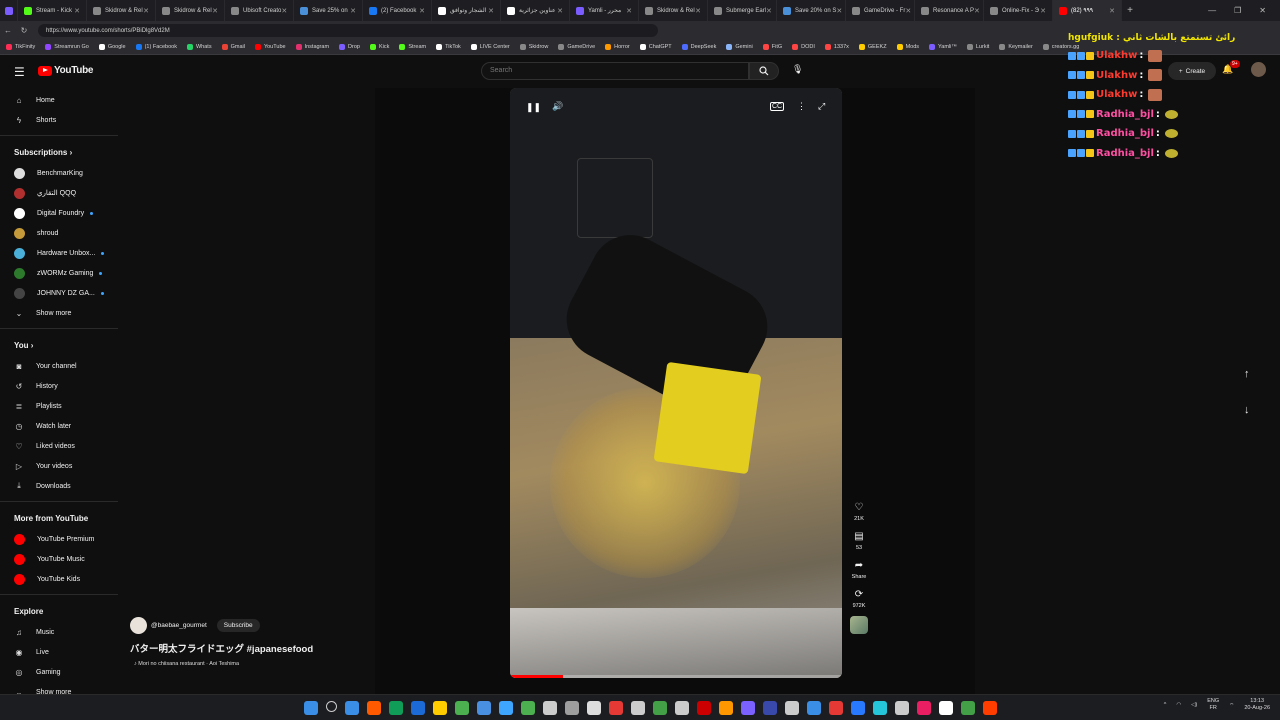 The image size is (1280, 720). What do you see at coordinates (156, 47) in the screenshot?
I see `bookmark-item: (1) Facebook` at bounding box center [156, 47].